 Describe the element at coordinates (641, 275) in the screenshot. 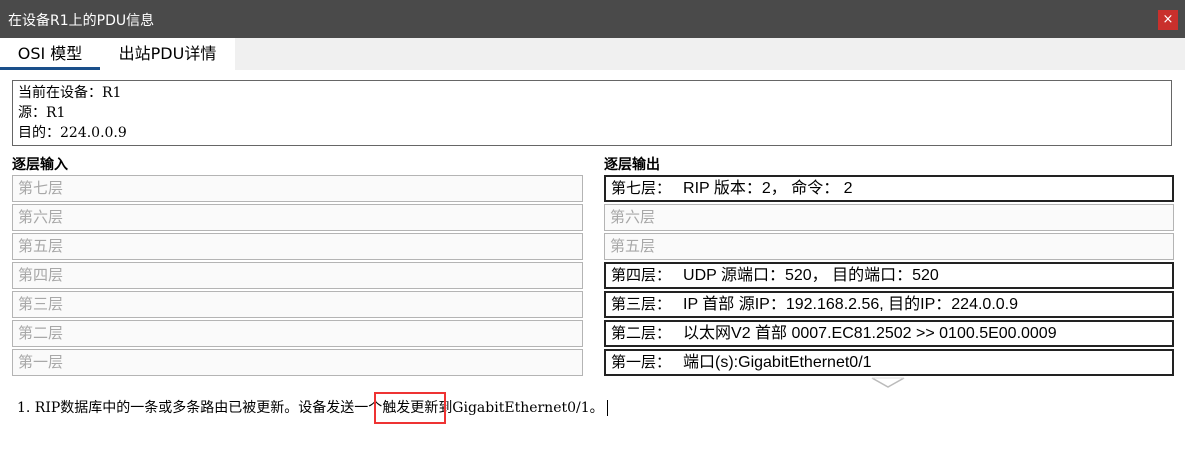

I see `out-layer-label: 第四层：` at that location.